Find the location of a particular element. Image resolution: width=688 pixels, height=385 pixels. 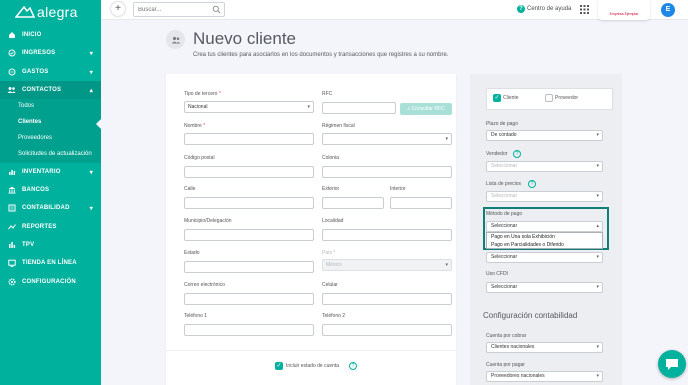

uso-cfdi-label: Uso CFDI is located at coordinates (497, 274).